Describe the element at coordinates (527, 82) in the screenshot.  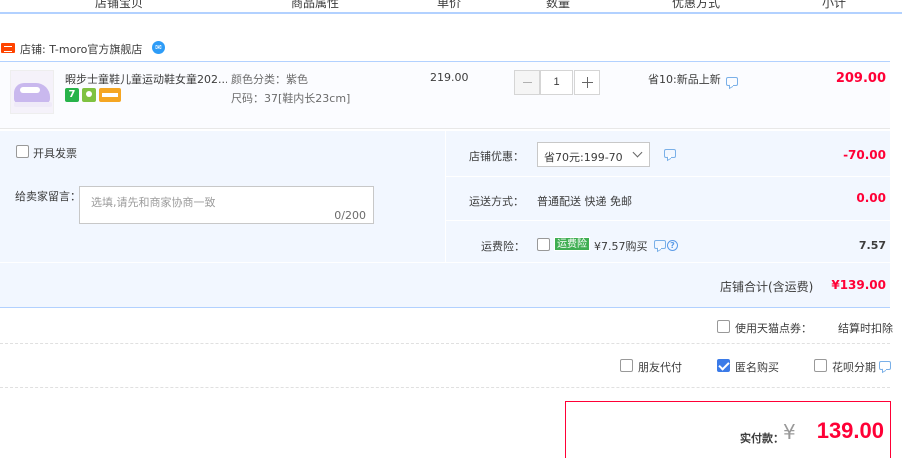
I see `quantity-decrease-button` at that location.